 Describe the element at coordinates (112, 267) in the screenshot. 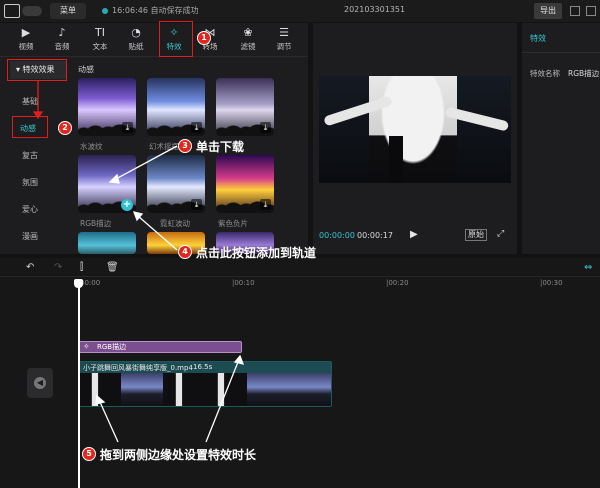

I see `delete-icon: 🗑` at that location.